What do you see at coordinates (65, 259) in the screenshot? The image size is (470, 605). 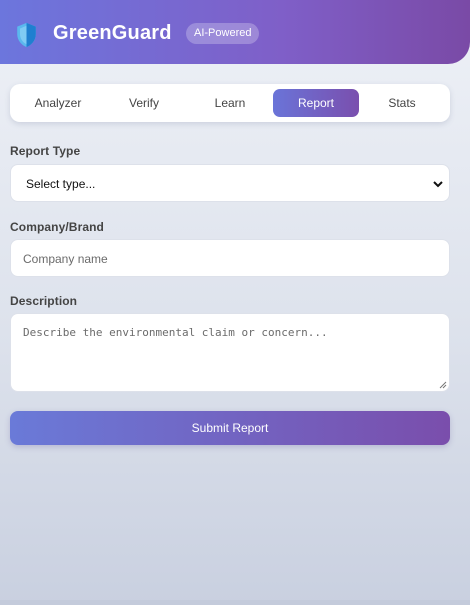 I see `company-input-placeholder: Company name` at bounding box center [65, 259].